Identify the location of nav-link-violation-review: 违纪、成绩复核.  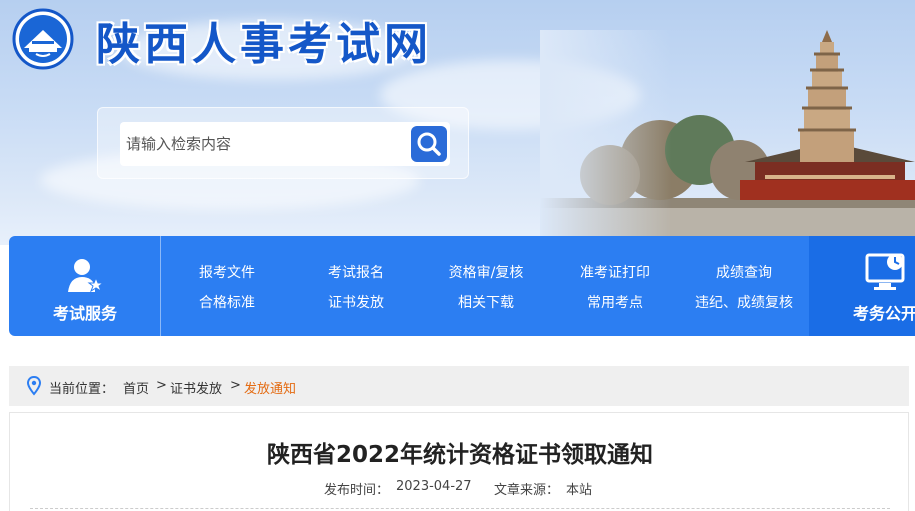
(744, 302).